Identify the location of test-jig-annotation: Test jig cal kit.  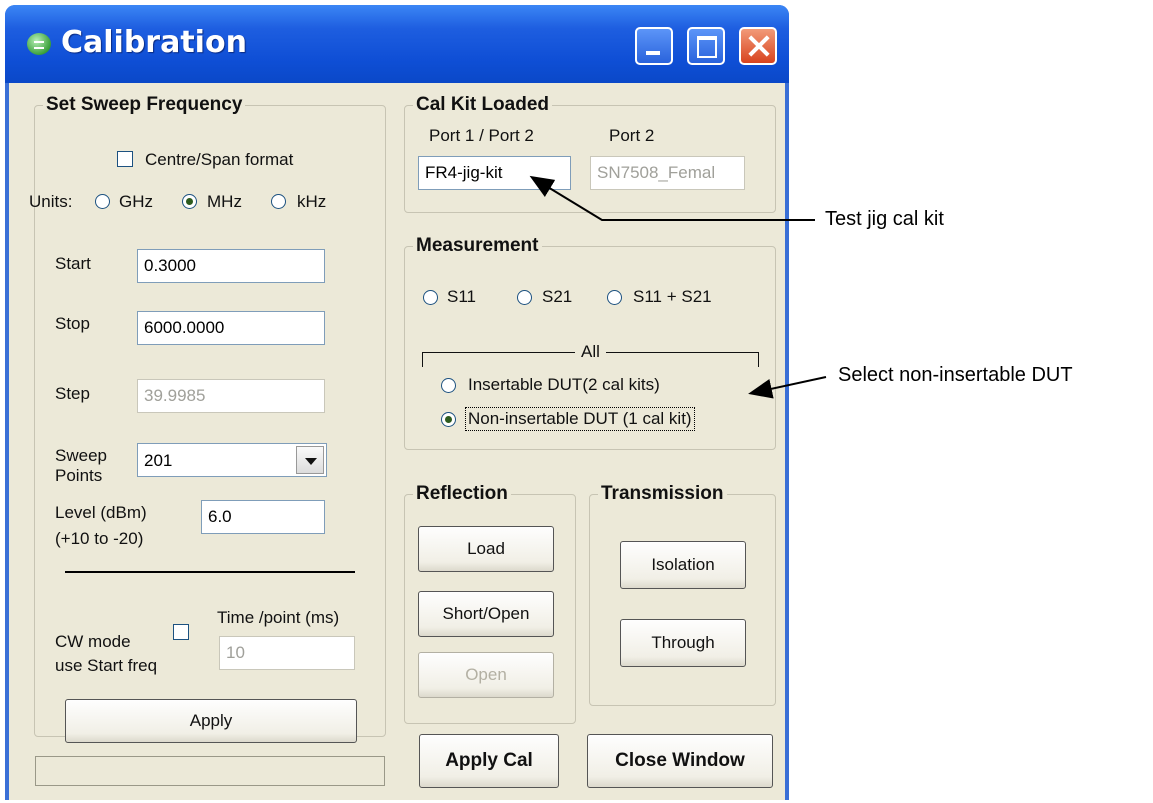
(884, 219).